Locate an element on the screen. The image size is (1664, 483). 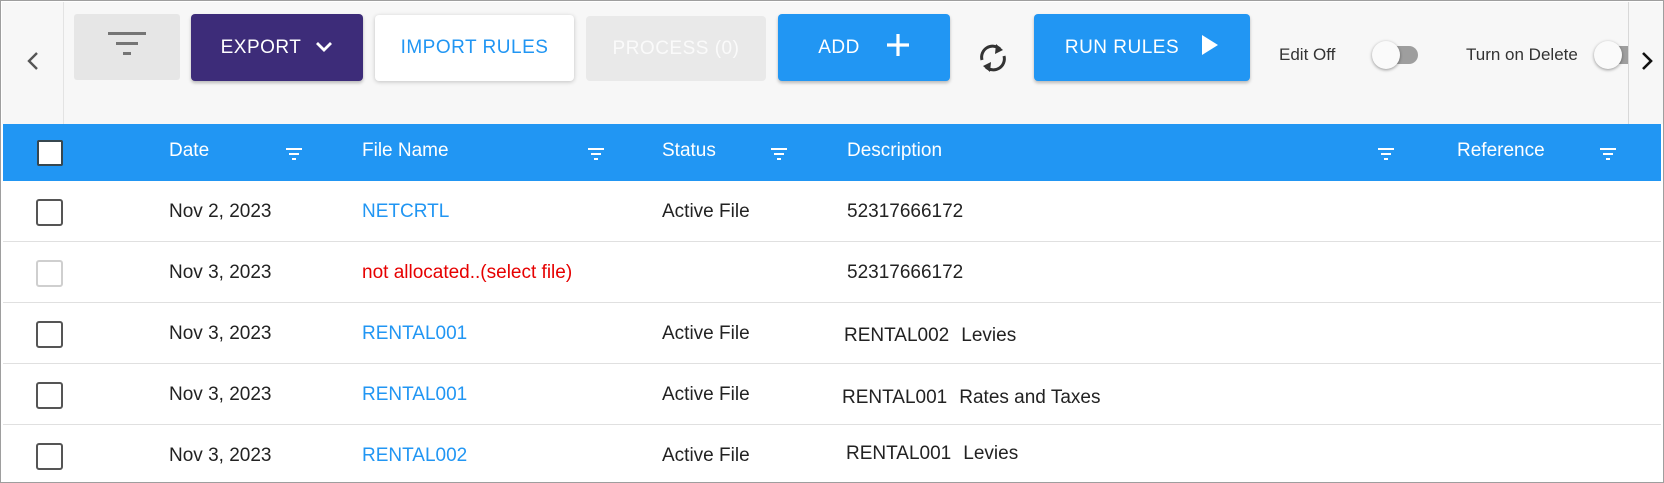
edit-toggle-label: Edit Off is located at coordinates (1307, 54).